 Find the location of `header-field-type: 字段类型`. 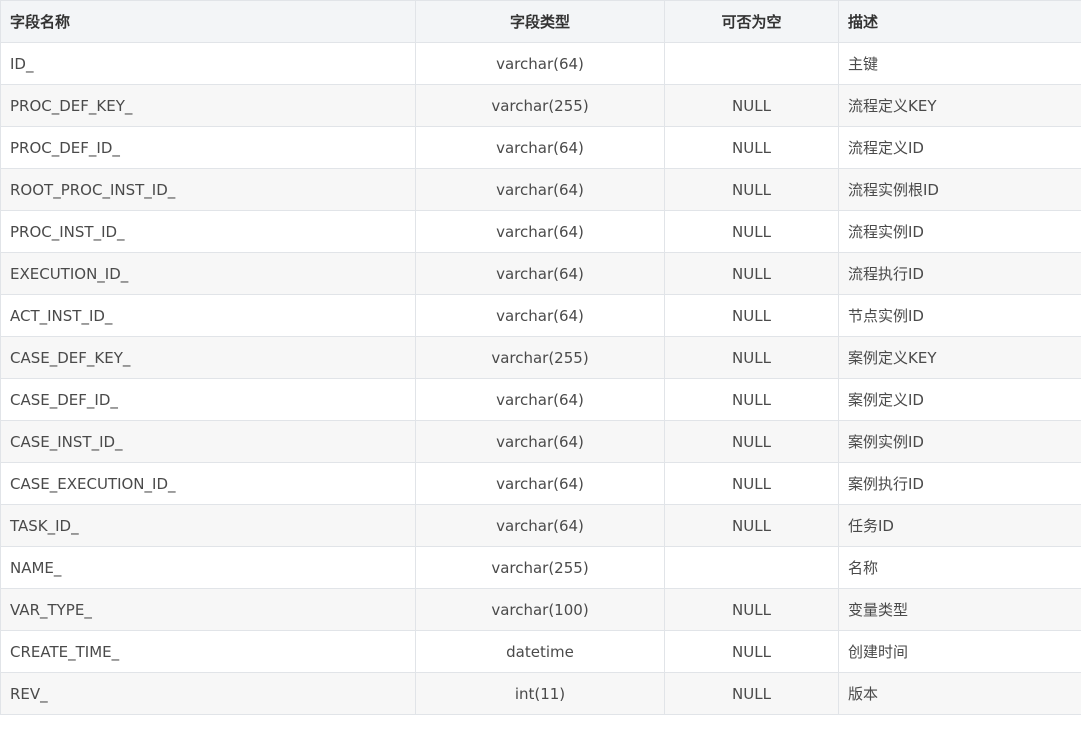

header-field-type: 字段类型 is located at coordinates (540, 21).